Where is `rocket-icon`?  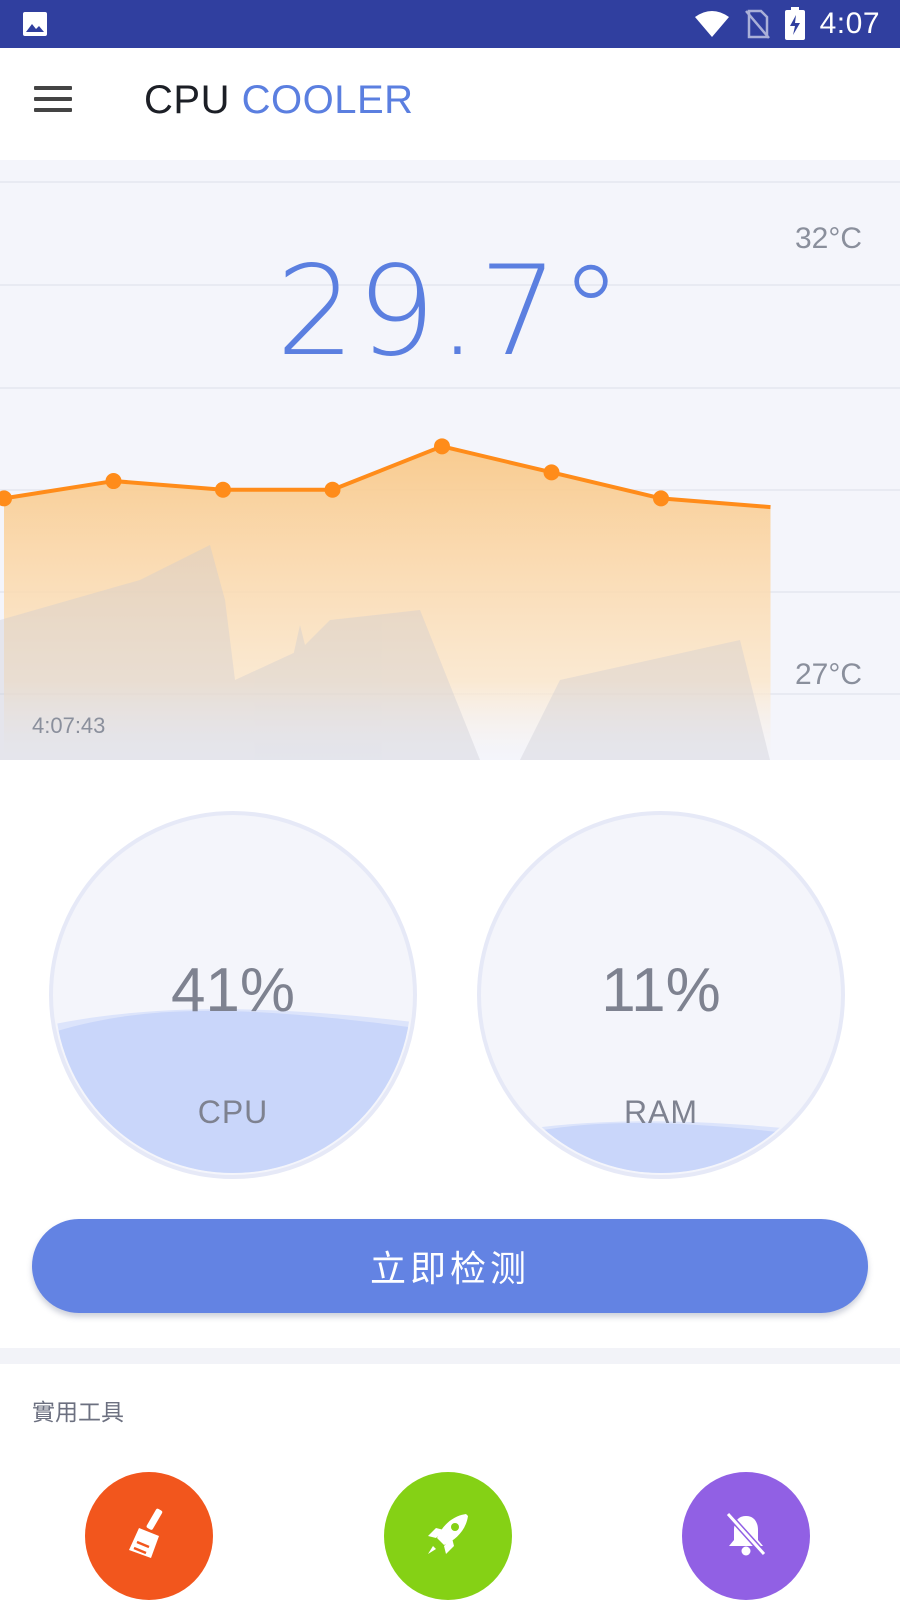
rocket-icon is located at coordinates (448, 1536).